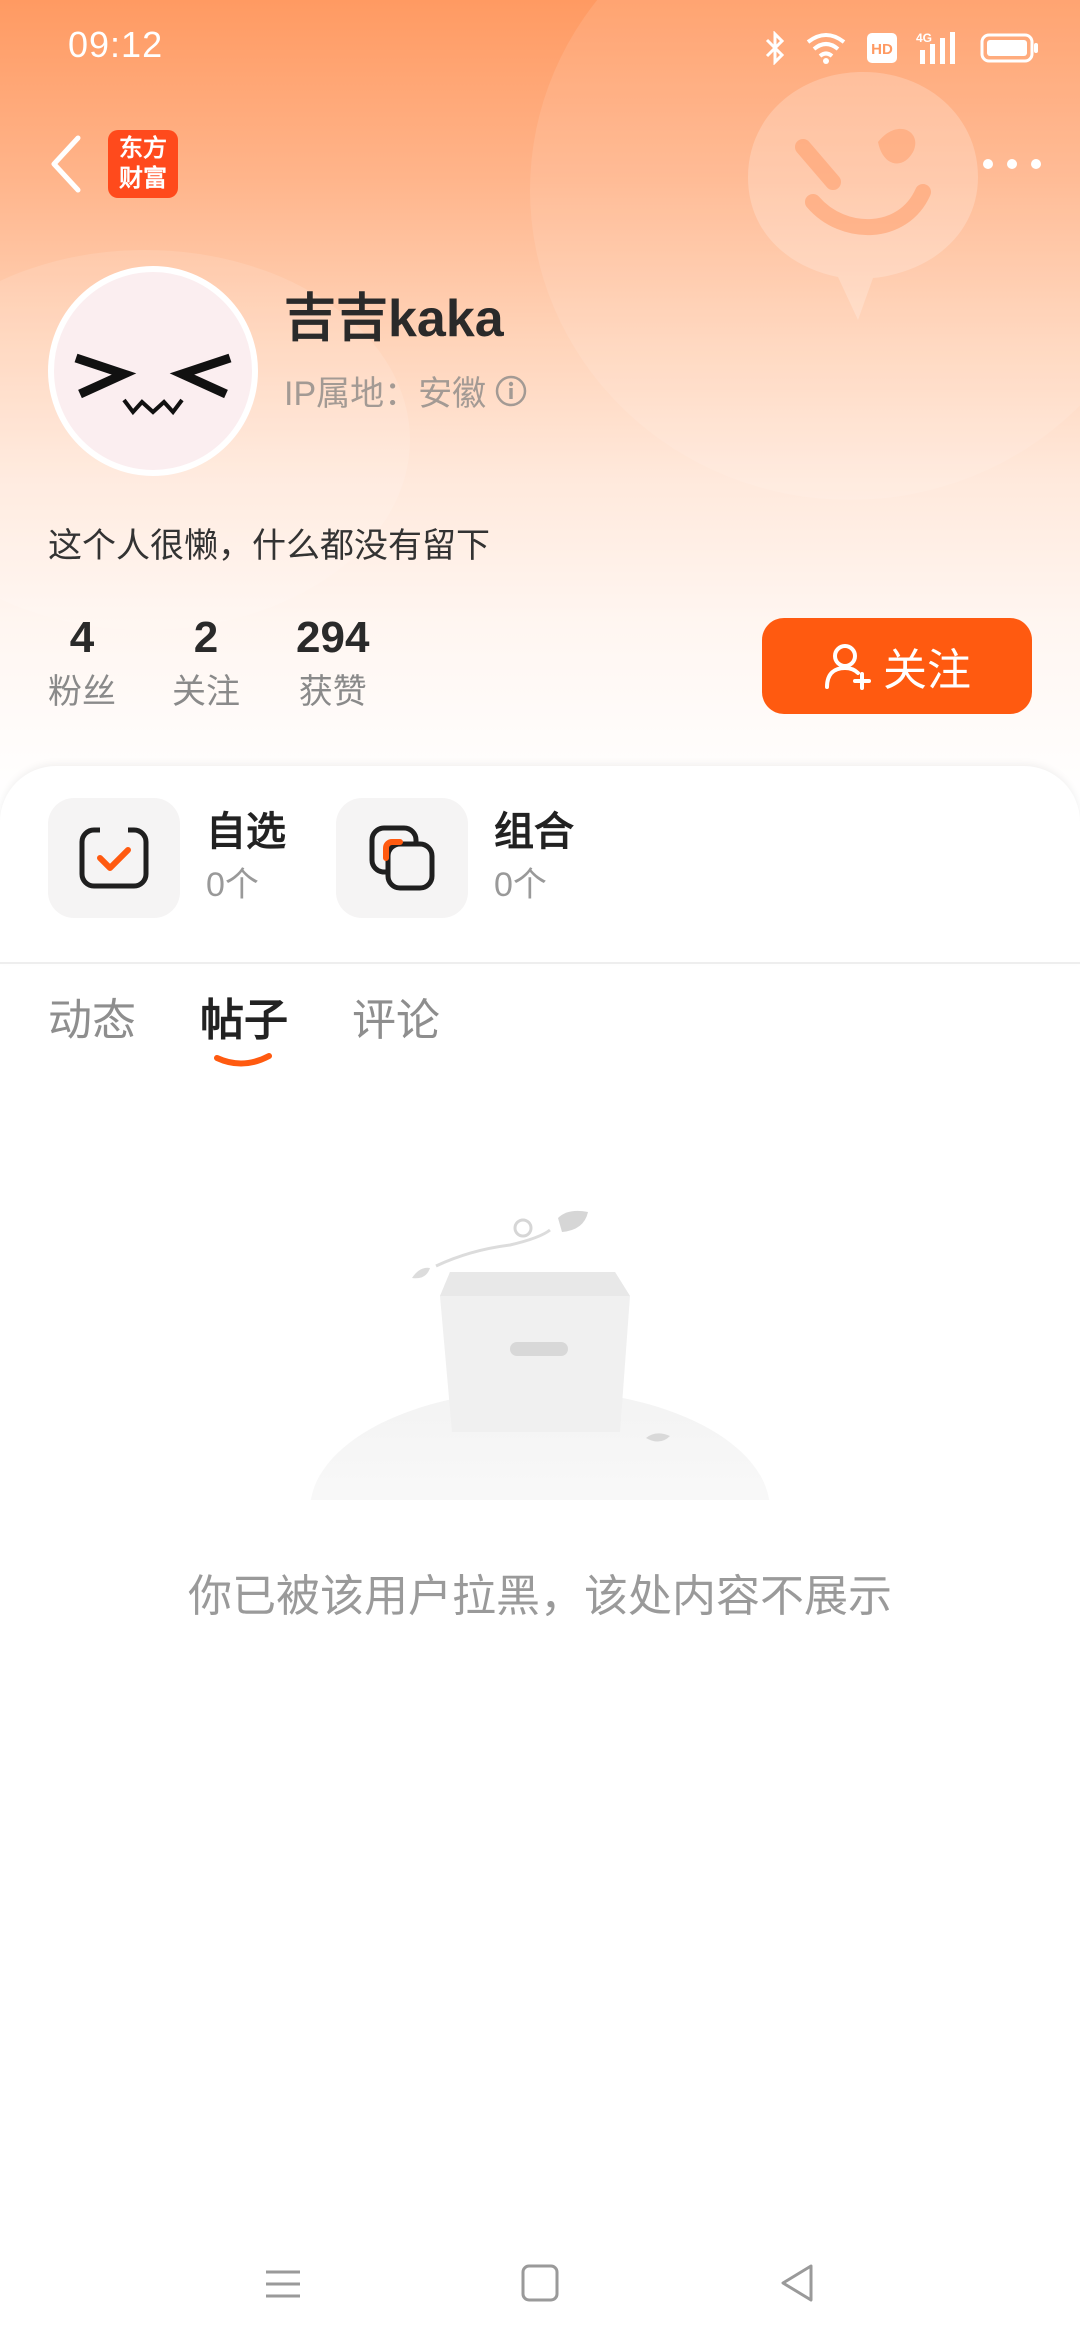 The height and width of the screenshot is (2340, 1080). I want to click on content-tabs: 动态 帖子 评论, so click(244, 1030).